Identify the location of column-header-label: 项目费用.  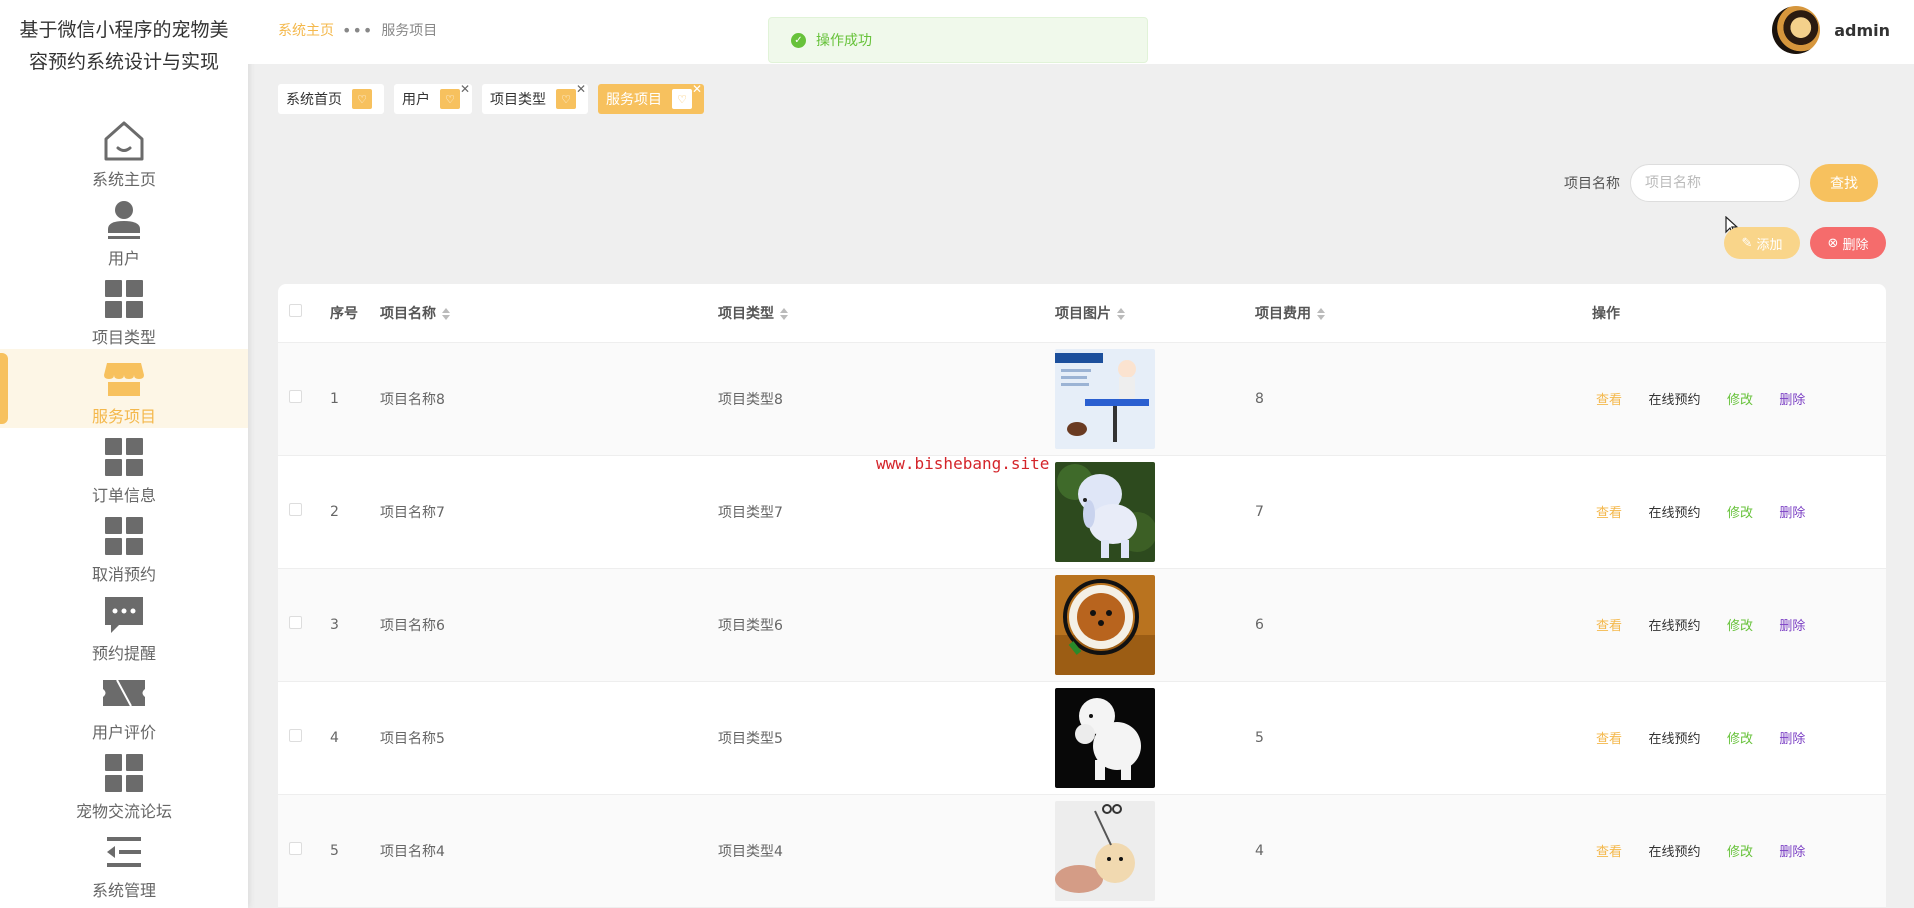
(1283, 313).